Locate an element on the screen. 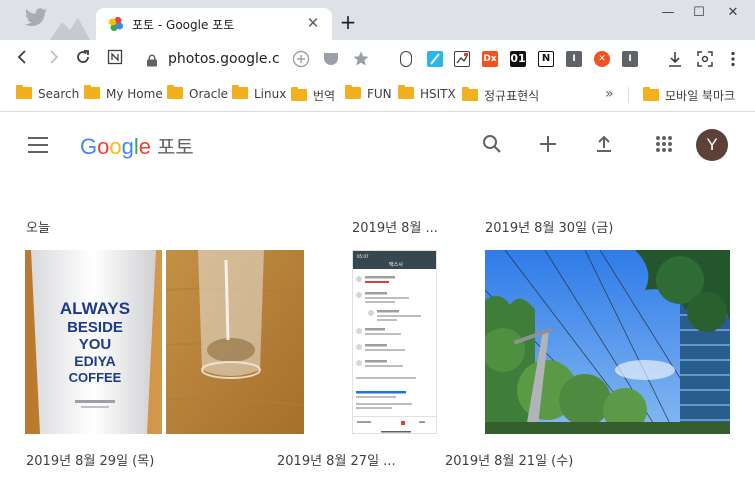 The width and height of the screenshot is (755, 480). lock-icon is located at coordinates (152, 59).